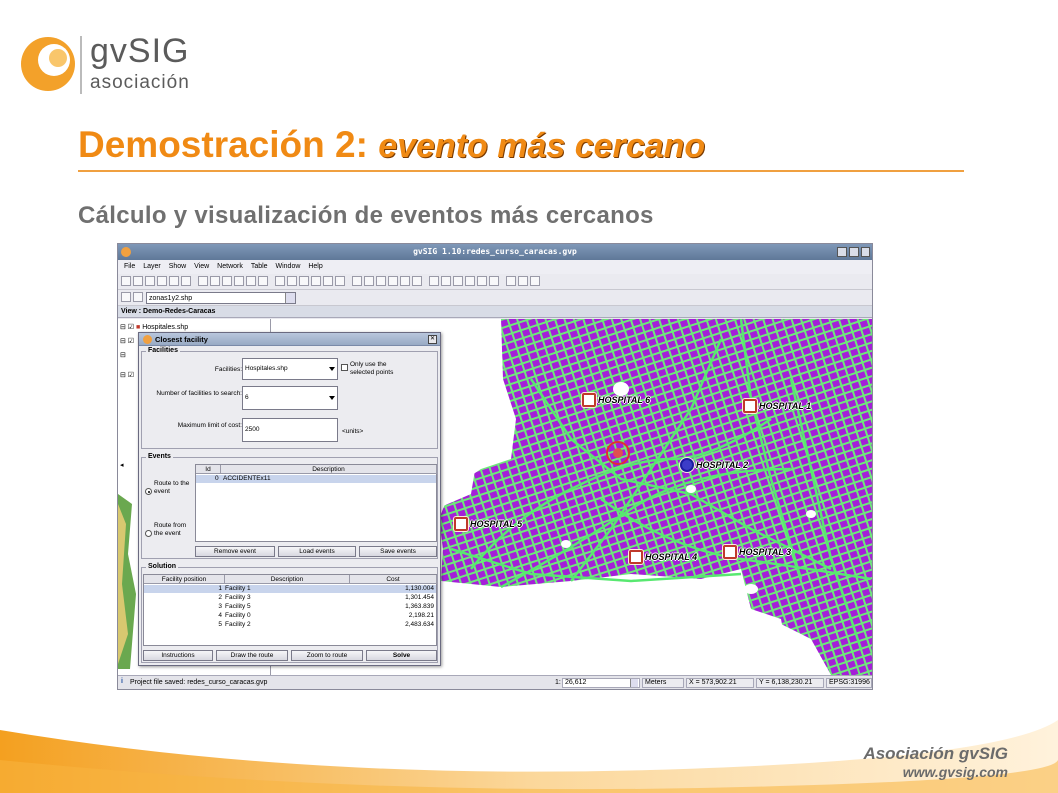 Image resolution: width=1058 pixels, height=793 pixels. Describe the element at coordinates (401, 655) in the screenshot. I see `solve-button: Solve` at that location.